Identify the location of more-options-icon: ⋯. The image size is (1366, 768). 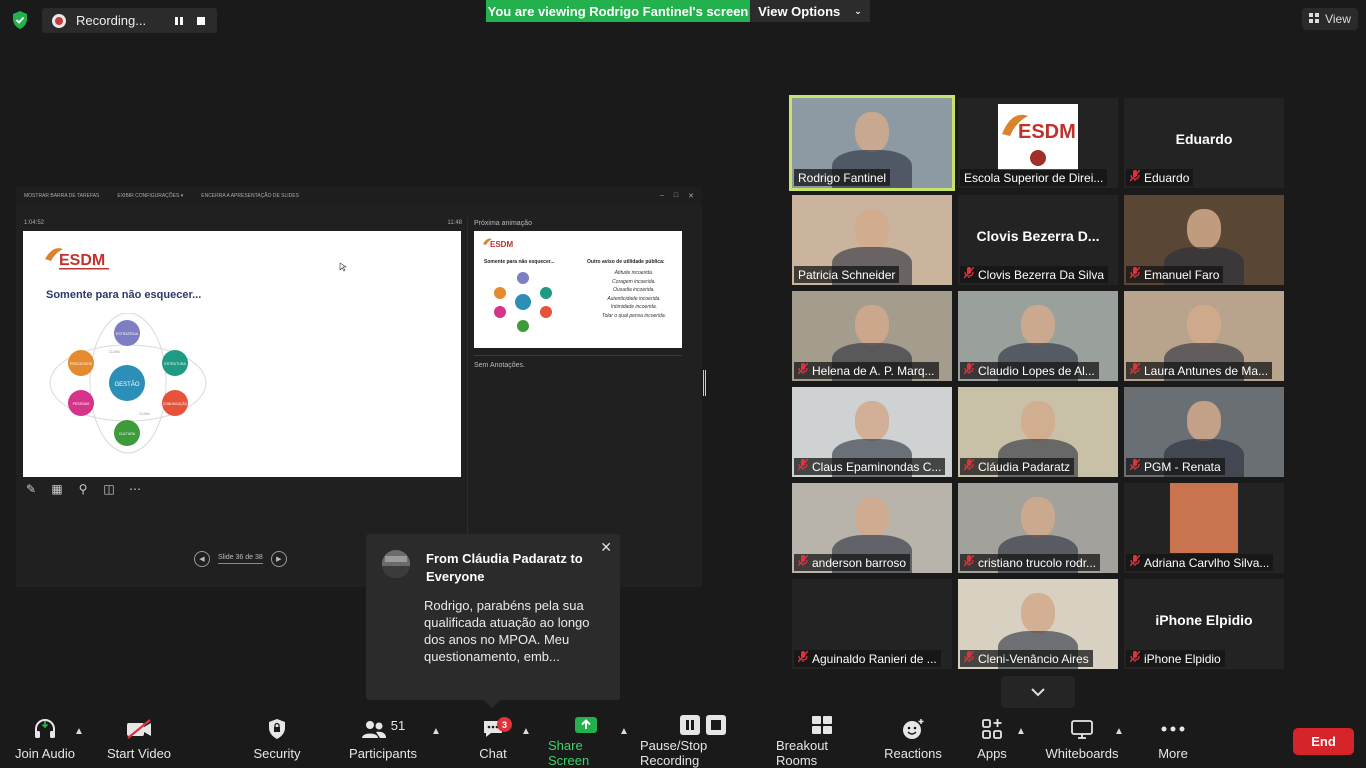
(135, 489).